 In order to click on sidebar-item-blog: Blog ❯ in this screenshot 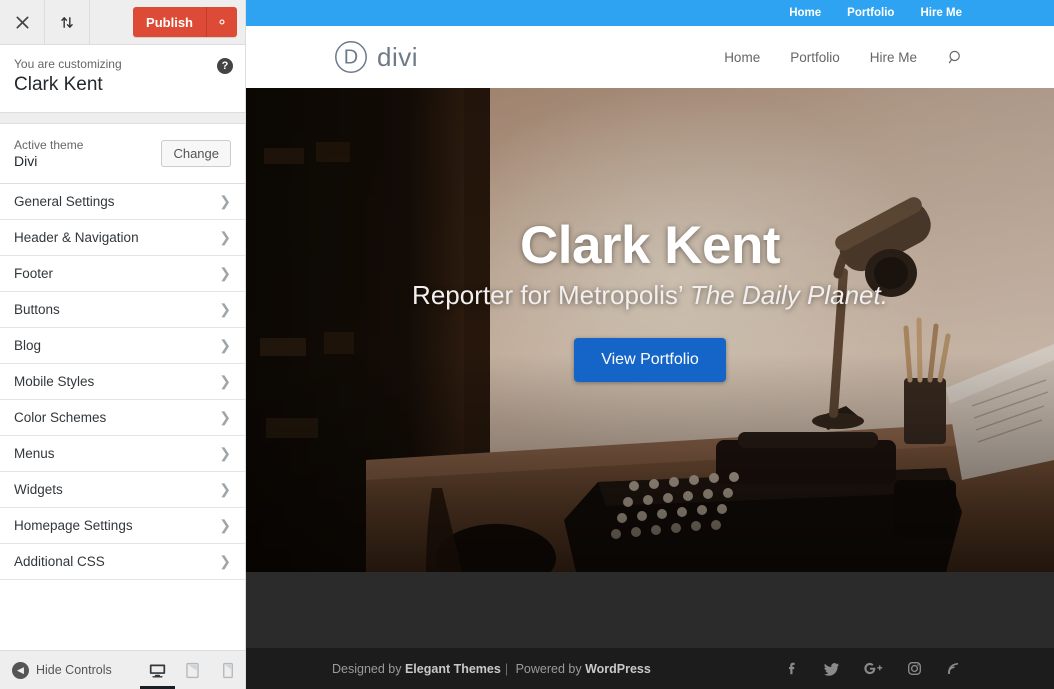, I will do `click(122, 345)`.